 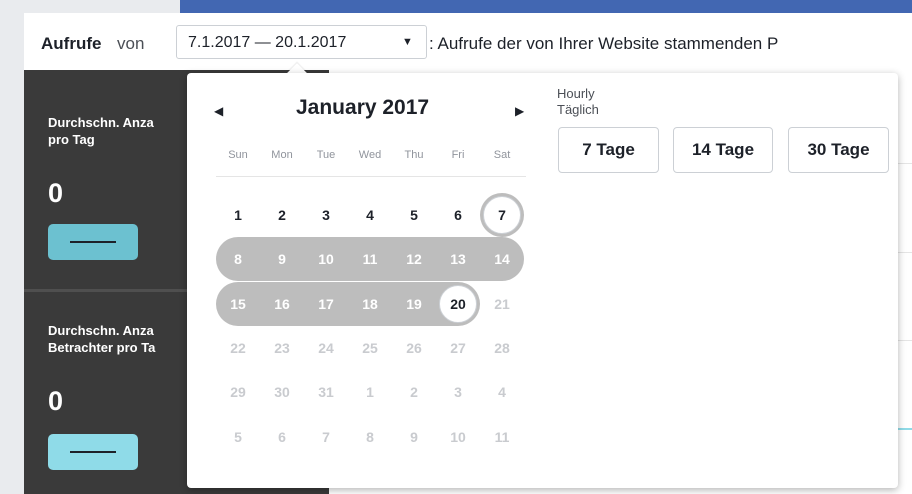 What do you see at coordinates (101, 131) in the screenshot?
I see `stat-label-views-per-day: Durchschn. Anza pro Tag` at bounding box center [101, 131].